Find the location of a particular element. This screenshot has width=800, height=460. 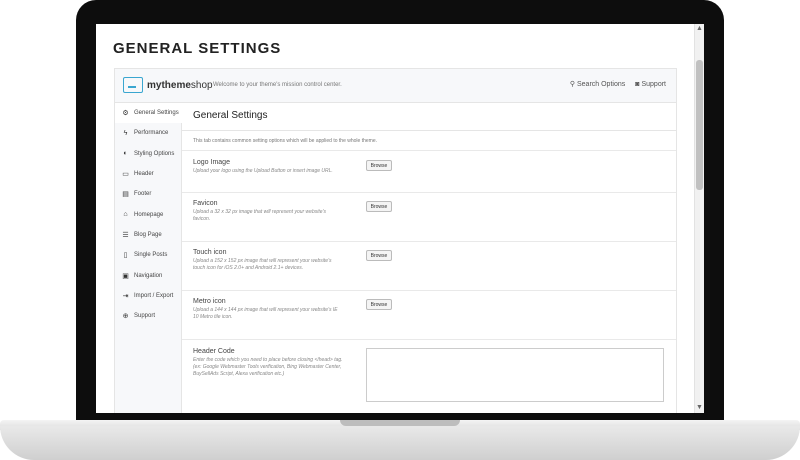

sidebar-item-label: Blog Page is located at coordinates (148, 234).